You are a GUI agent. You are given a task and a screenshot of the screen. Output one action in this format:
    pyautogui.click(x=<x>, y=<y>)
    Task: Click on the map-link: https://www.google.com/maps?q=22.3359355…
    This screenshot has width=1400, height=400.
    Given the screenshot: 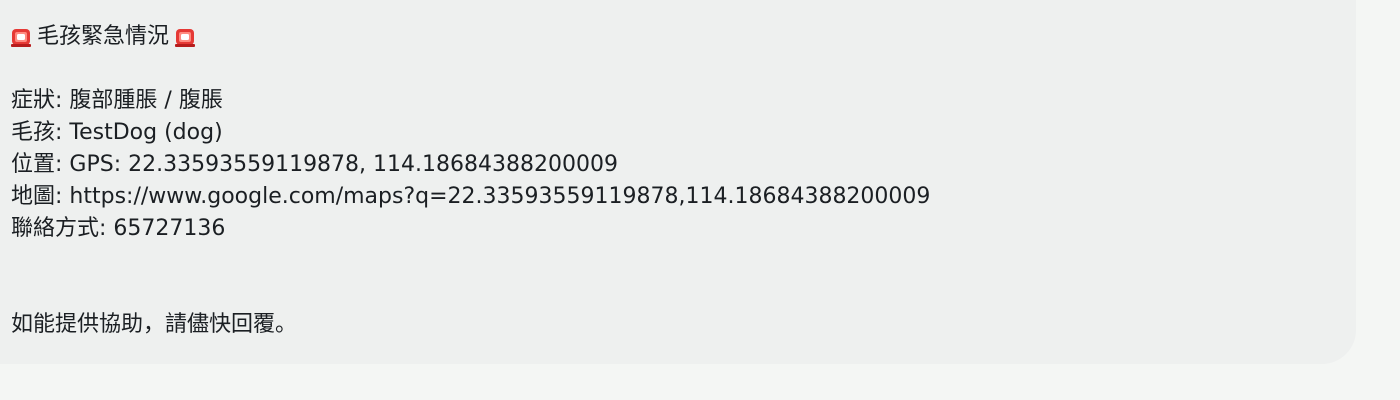 What is the action you would take?
    pyautogui.click(x=499, y=196)
    